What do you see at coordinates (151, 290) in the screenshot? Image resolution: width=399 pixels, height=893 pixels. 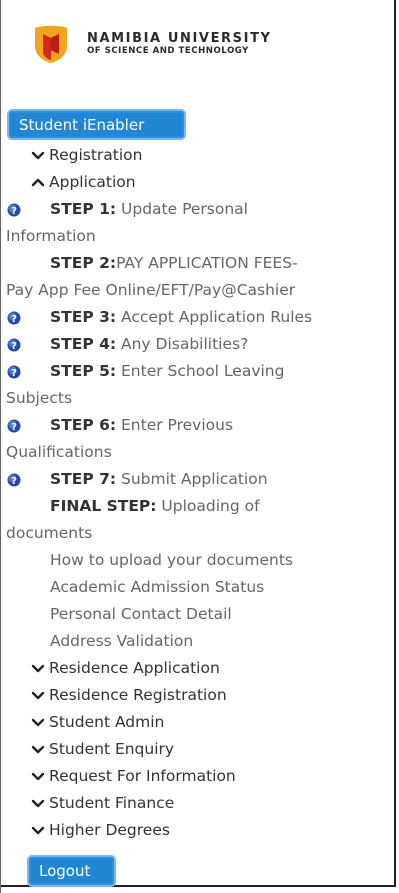 I see `step-text-cont: Pay App Fee Online/EFT/Pay@Cashier` at bounding box center [151, 290].